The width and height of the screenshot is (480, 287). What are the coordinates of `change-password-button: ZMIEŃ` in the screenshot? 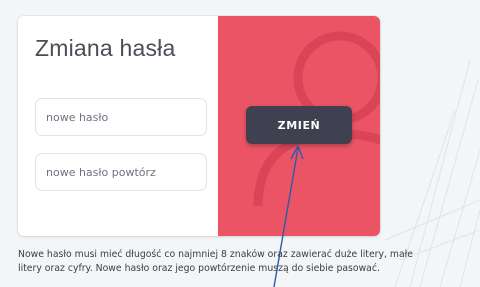 It's located at (299, 125).